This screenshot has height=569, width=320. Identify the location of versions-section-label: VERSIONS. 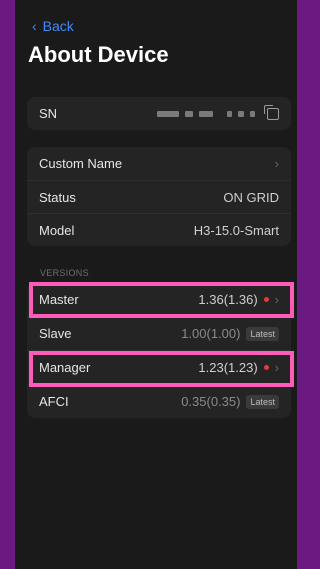
(64, 273).